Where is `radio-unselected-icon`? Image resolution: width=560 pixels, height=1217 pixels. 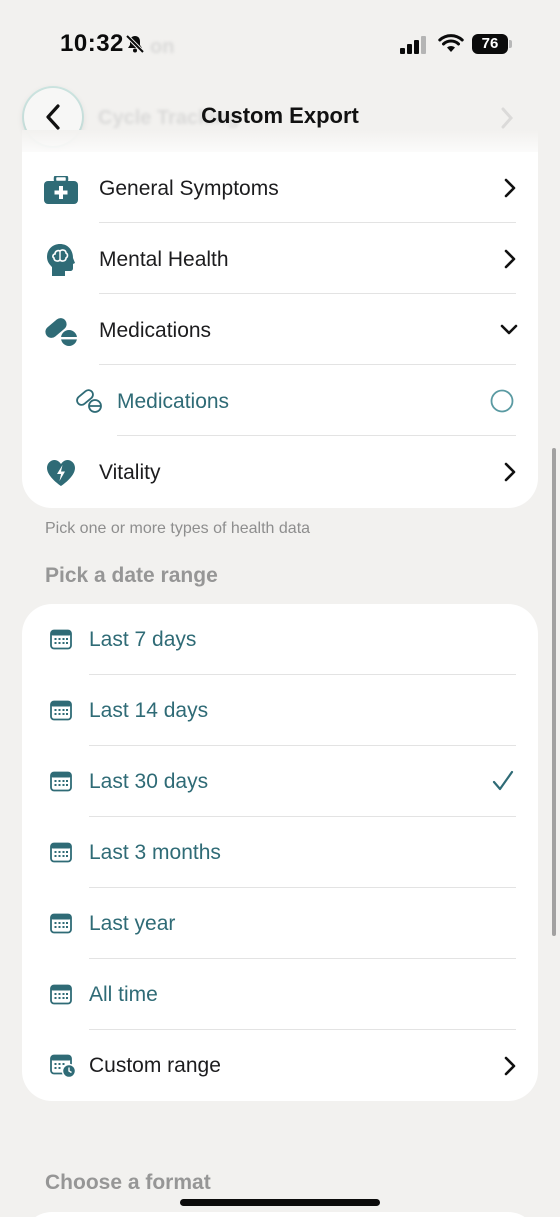
radio-unselected-icon is located at coordinates (502, 401).